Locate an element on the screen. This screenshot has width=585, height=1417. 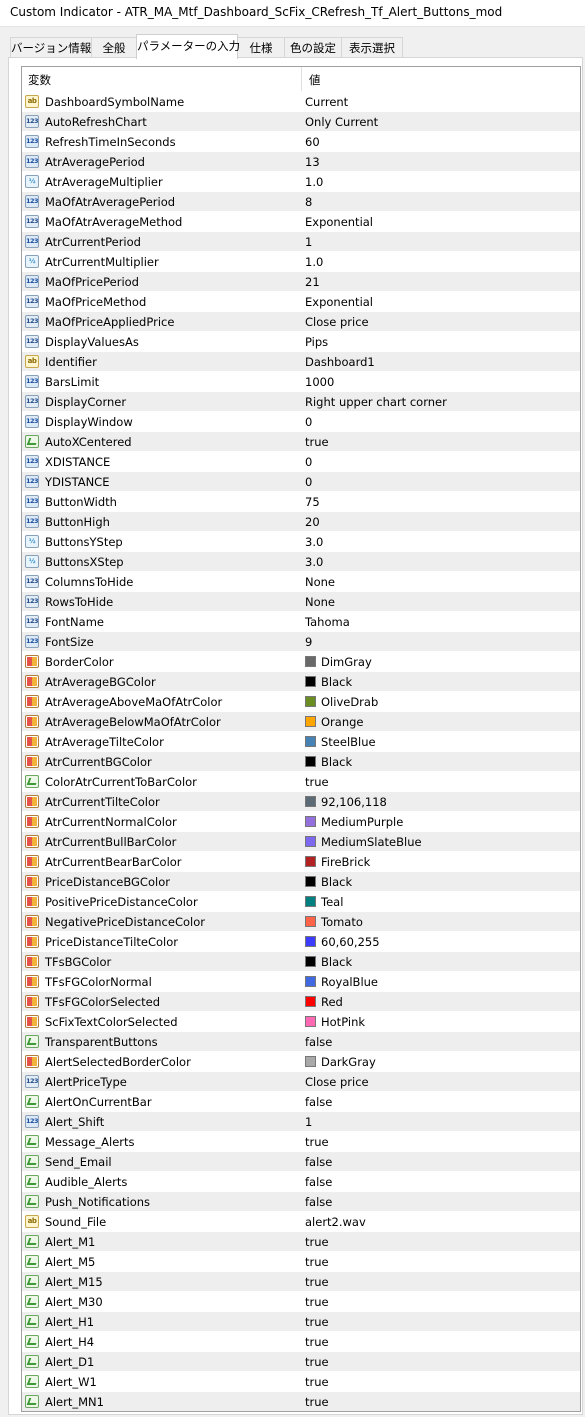
parameter-row: 123 Alert_Shift 1 is located at coordinates (301, 1121).